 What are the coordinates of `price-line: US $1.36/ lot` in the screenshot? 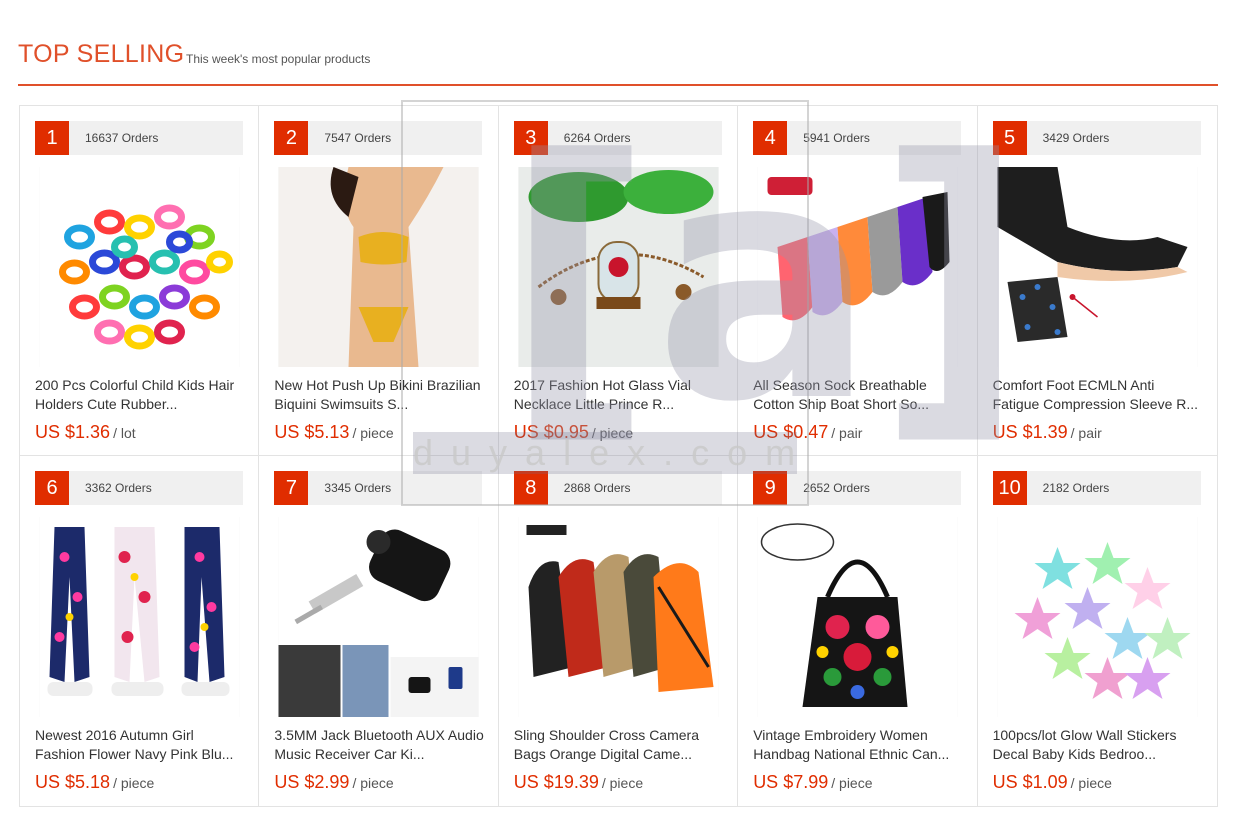 It's located at (85, 432).